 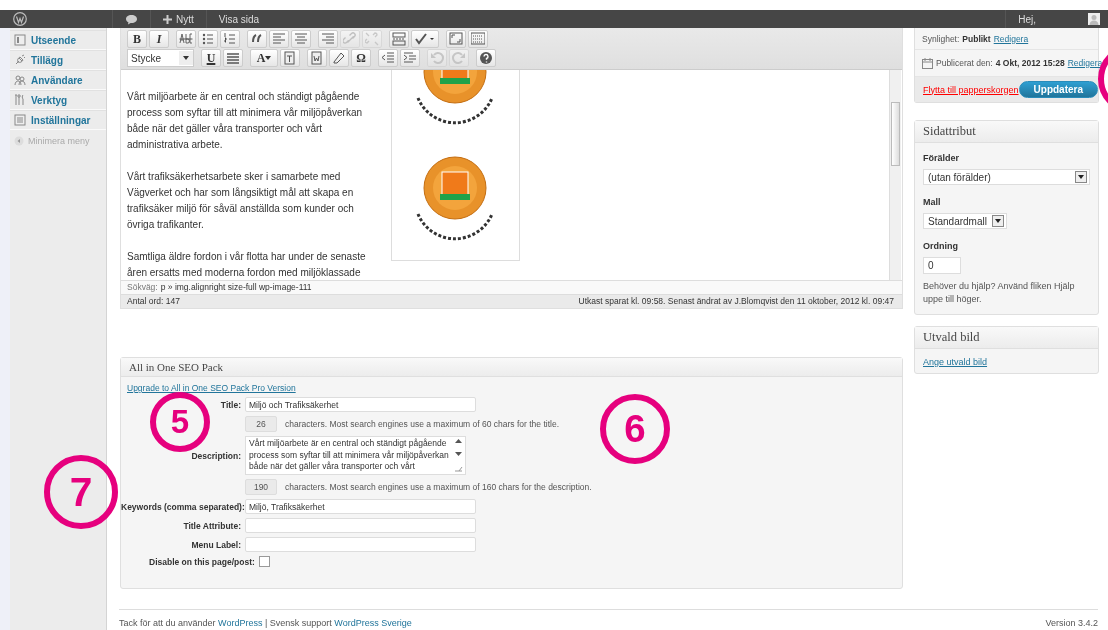 I want to click on align-center-icon, so click(x=301, y=39).